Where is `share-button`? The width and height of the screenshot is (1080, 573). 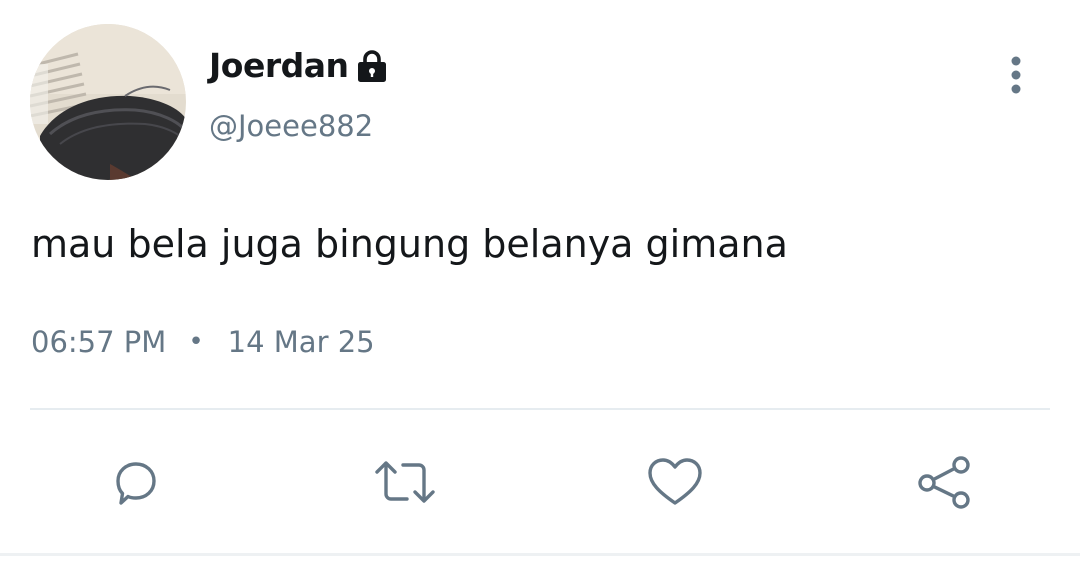
share-button is located at coordinates (944, 482).